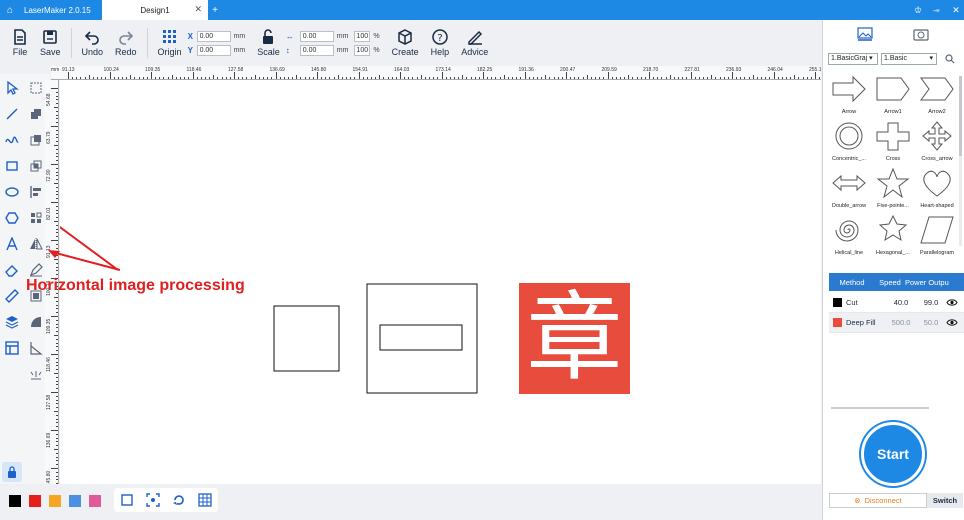 The width and height of the screenshot is (964, 520). I want to click on camera-tab-icon, so click(921, 34).